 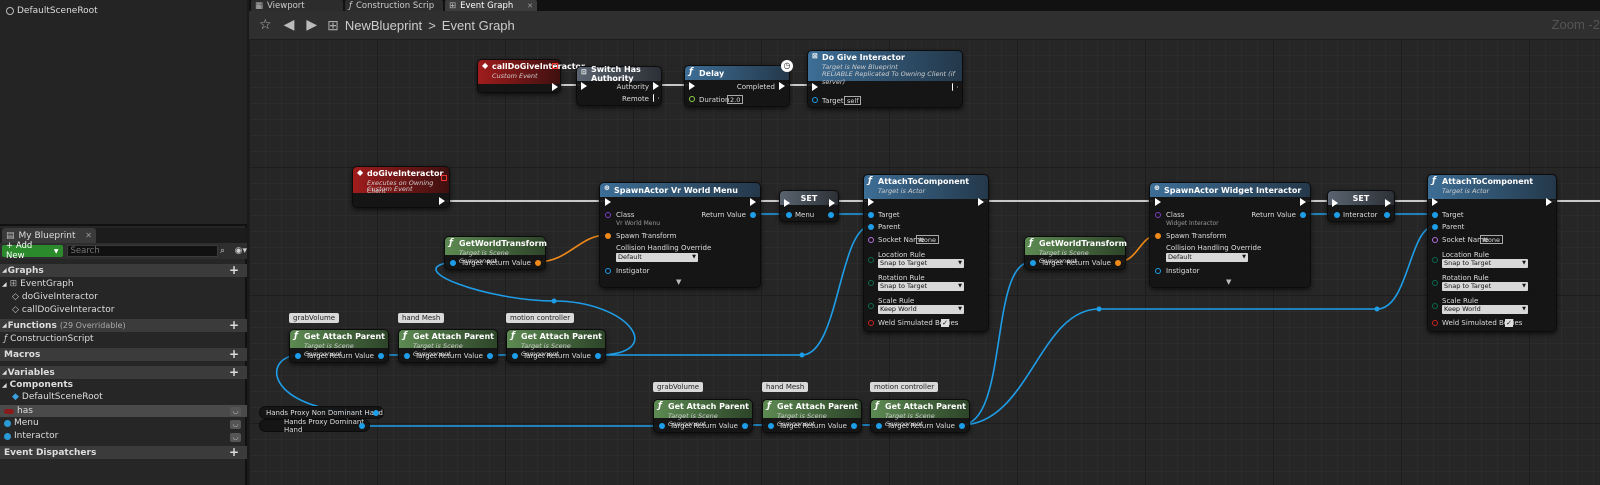 I want to click on collision-dropdown: Default, so click(x=1207, y=257).